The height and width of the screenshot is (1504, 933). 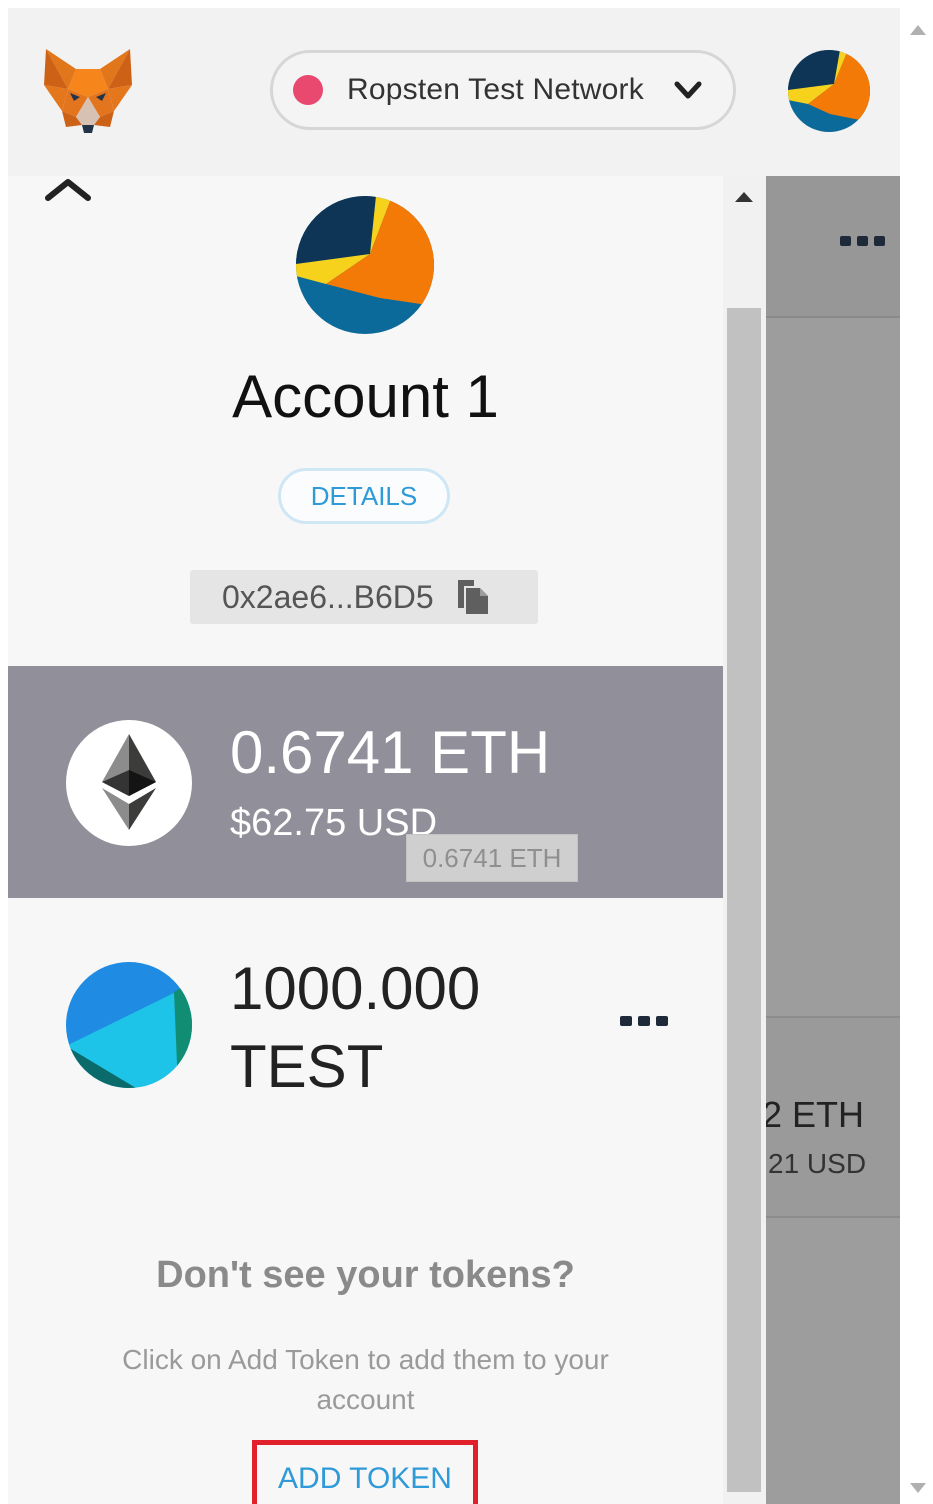 I want to click on window-scrollbar, so click(x=916, y=756).